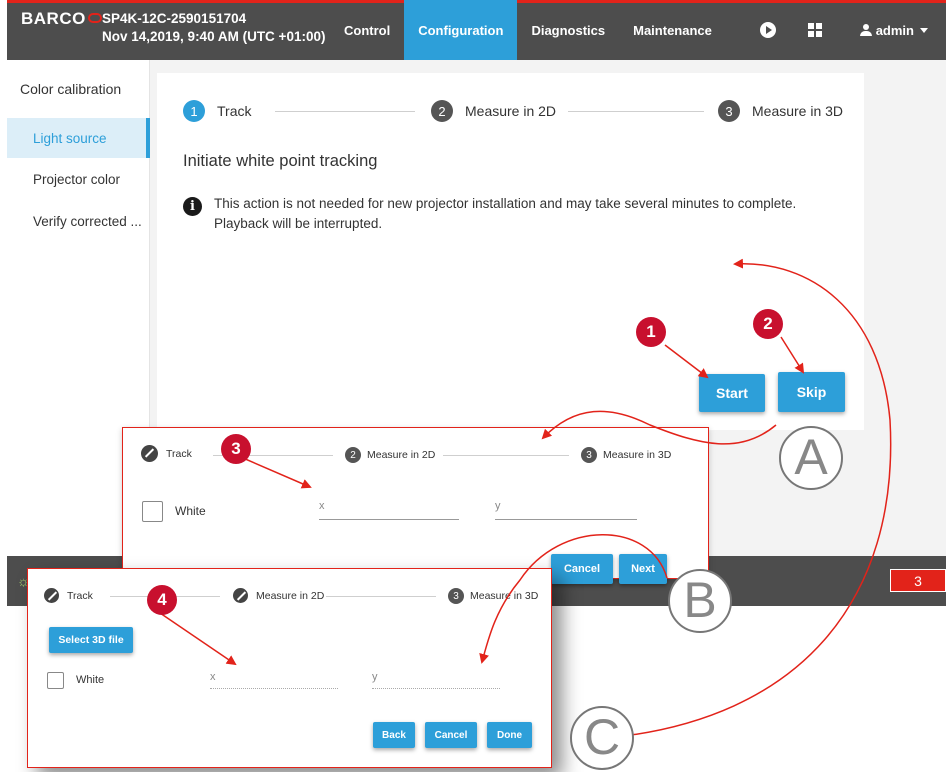 The image size is (946, 772). Describe the element at coordinates (651, 332) in the screenshot. I see `callout-1: 1` at that location.